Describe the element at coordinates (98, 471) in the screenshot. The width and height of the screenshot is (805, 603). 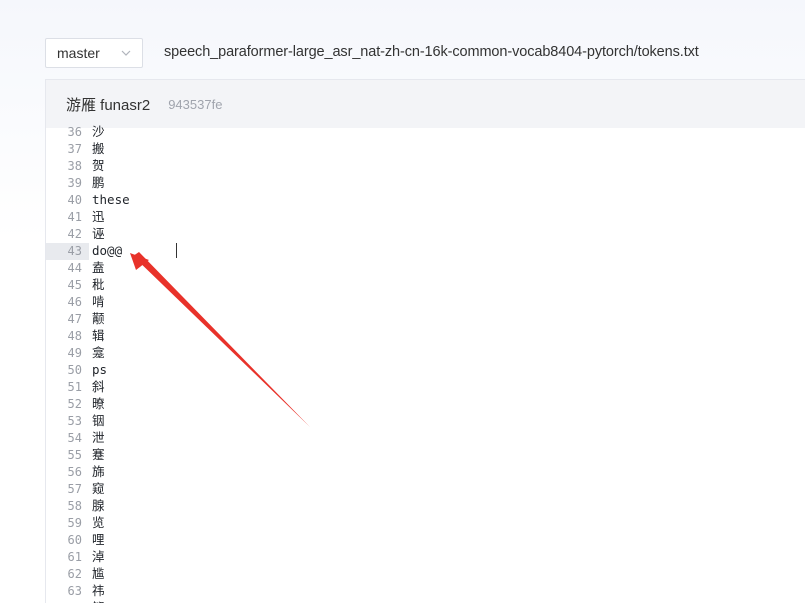
I see `line-text: 旆` at that location.